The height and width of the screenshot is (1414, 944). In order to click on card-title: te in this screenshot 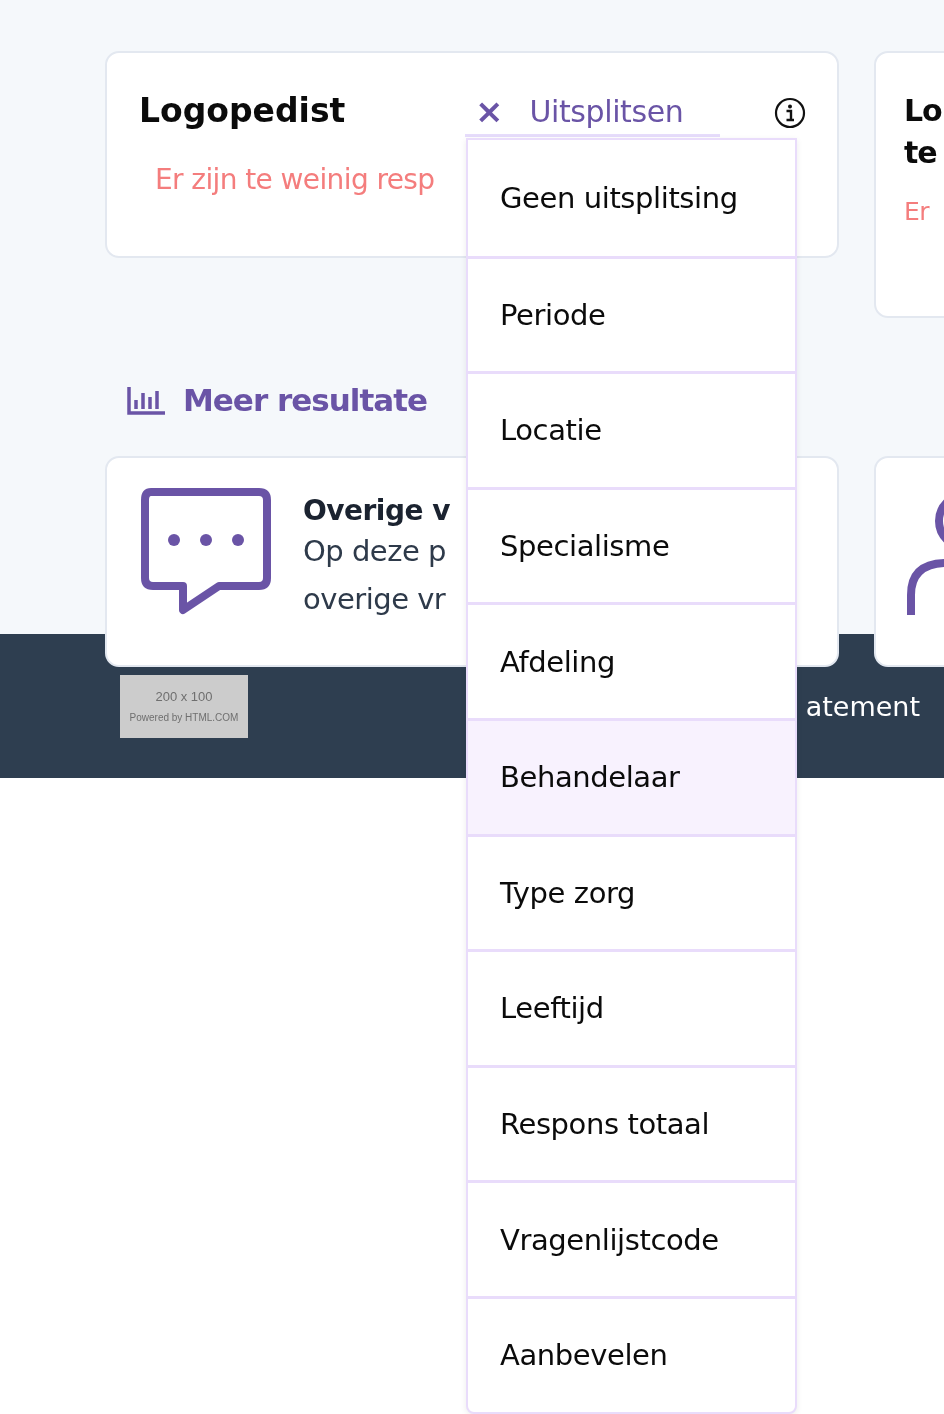, I will do `click(920, 153)`.